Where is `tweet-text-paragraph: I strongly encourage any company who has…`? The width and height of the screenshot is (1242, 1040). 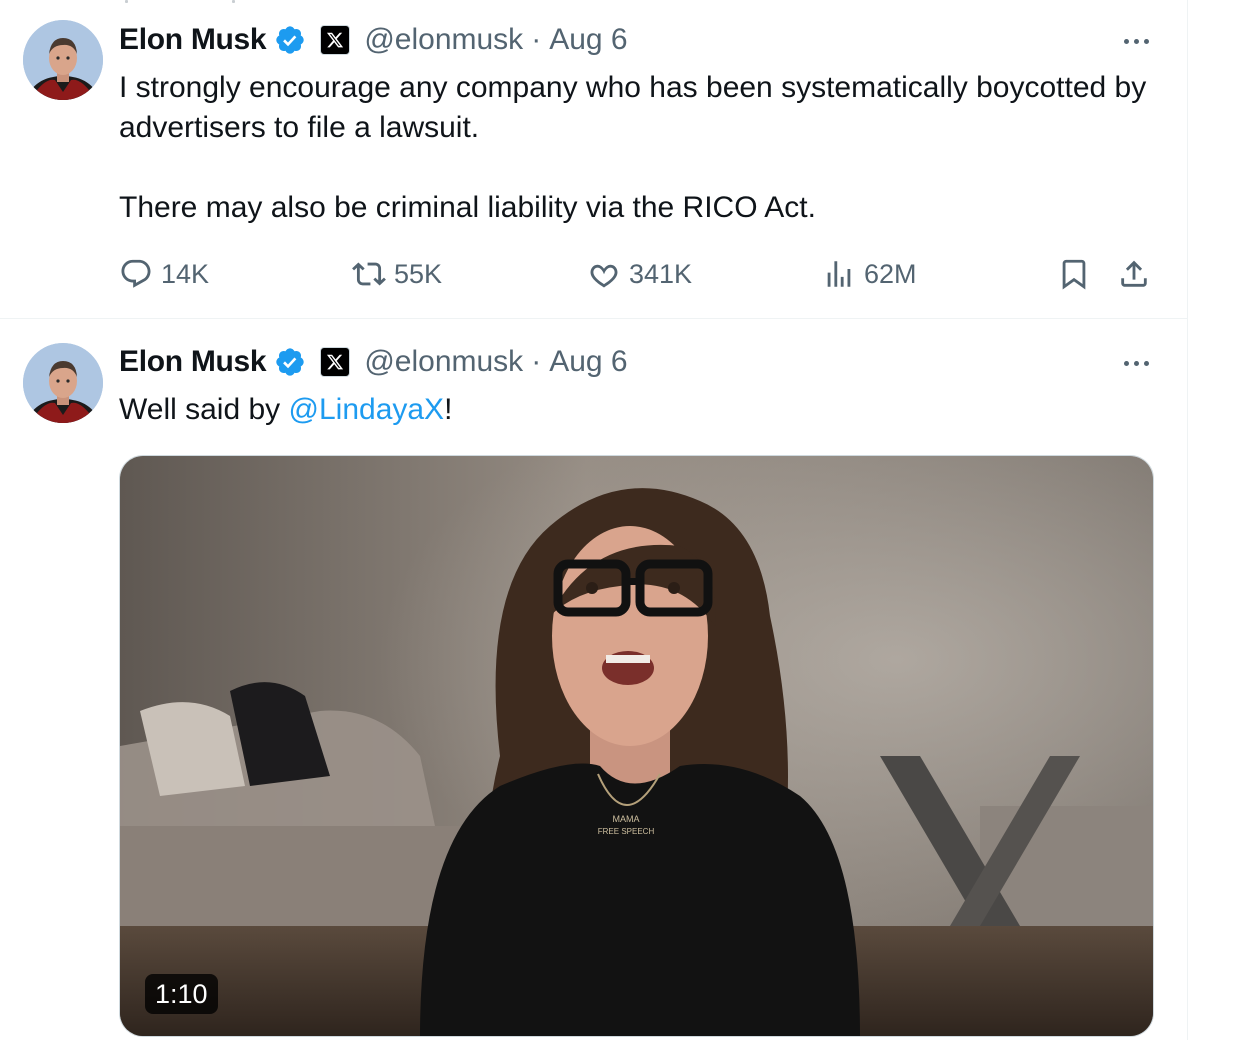 tweet-text-paragraph: I strongly encourage any company who has… is located at coordinates (633, 107).